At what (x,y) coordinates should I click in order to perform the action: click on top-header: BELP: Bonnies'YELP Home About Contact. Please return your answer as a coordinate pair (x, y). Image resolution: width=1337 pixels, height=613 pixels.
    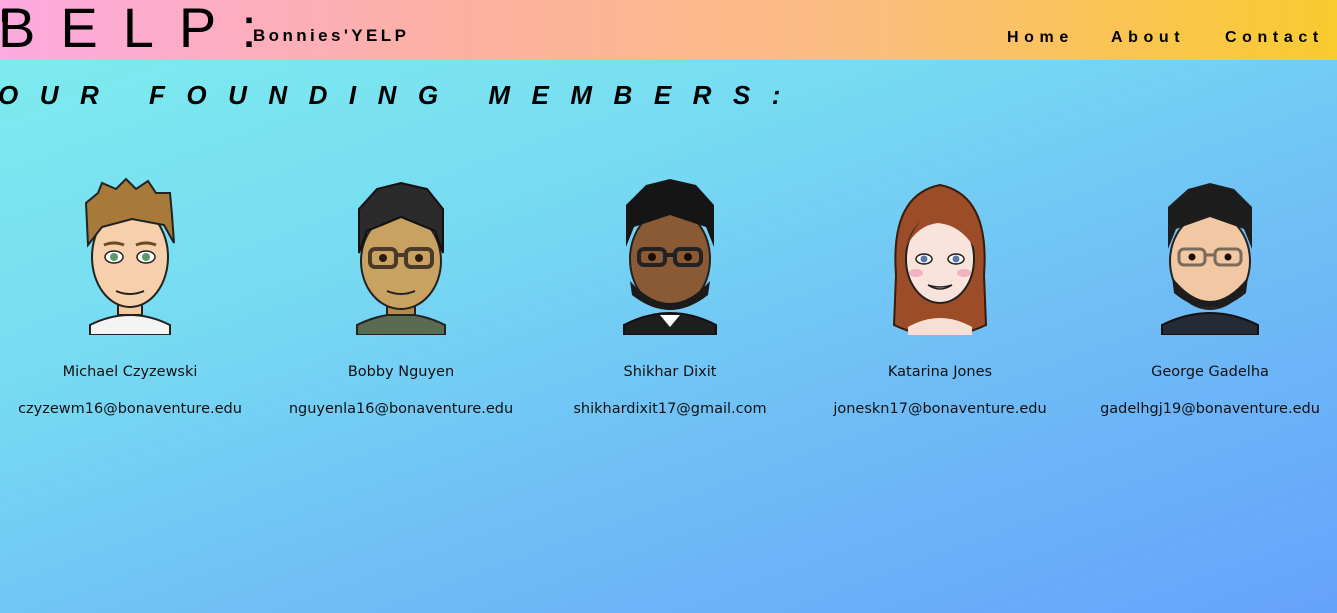
    Looking at the image, I should click on (668, 30).